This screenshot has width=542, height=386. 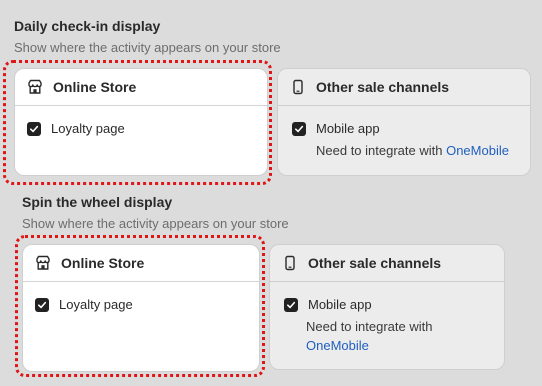 I want to click on daily-loyalty-page-option: Loyalty page, so click(x=76, y=128).